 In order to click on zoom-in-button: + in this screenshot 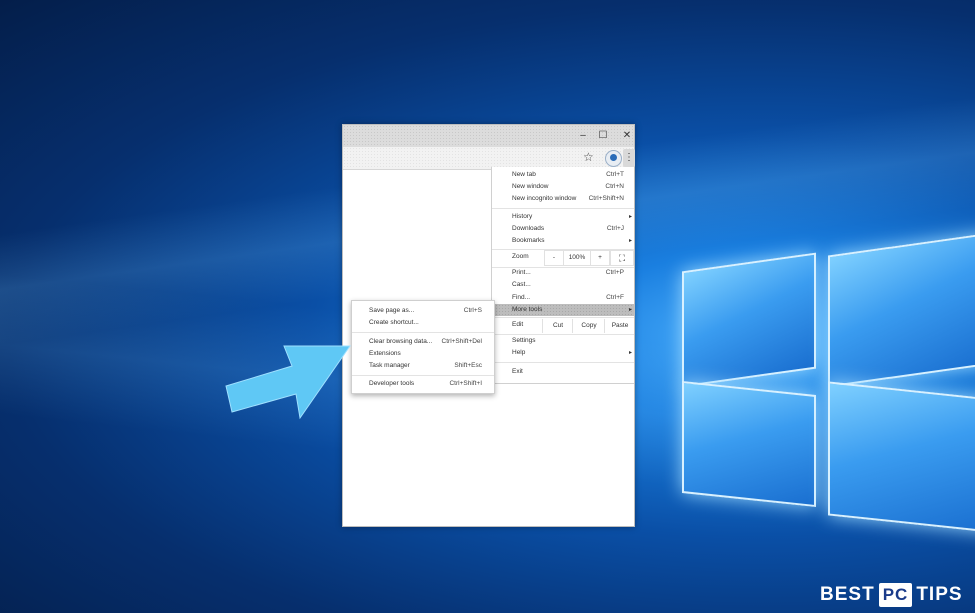, I will do `click(600, 258)`.